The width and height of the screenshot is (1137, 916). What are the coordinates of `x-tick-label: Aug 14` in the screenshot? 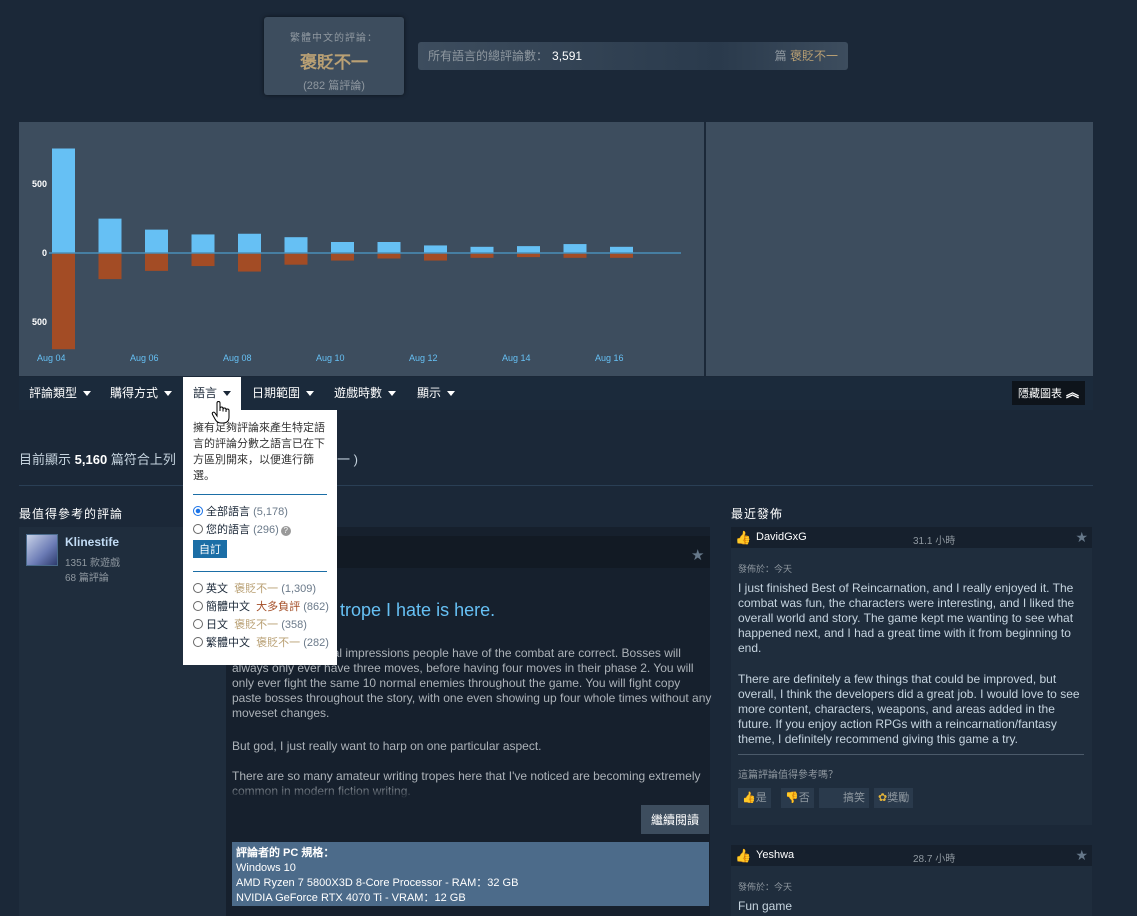 It's located at (516, 358).